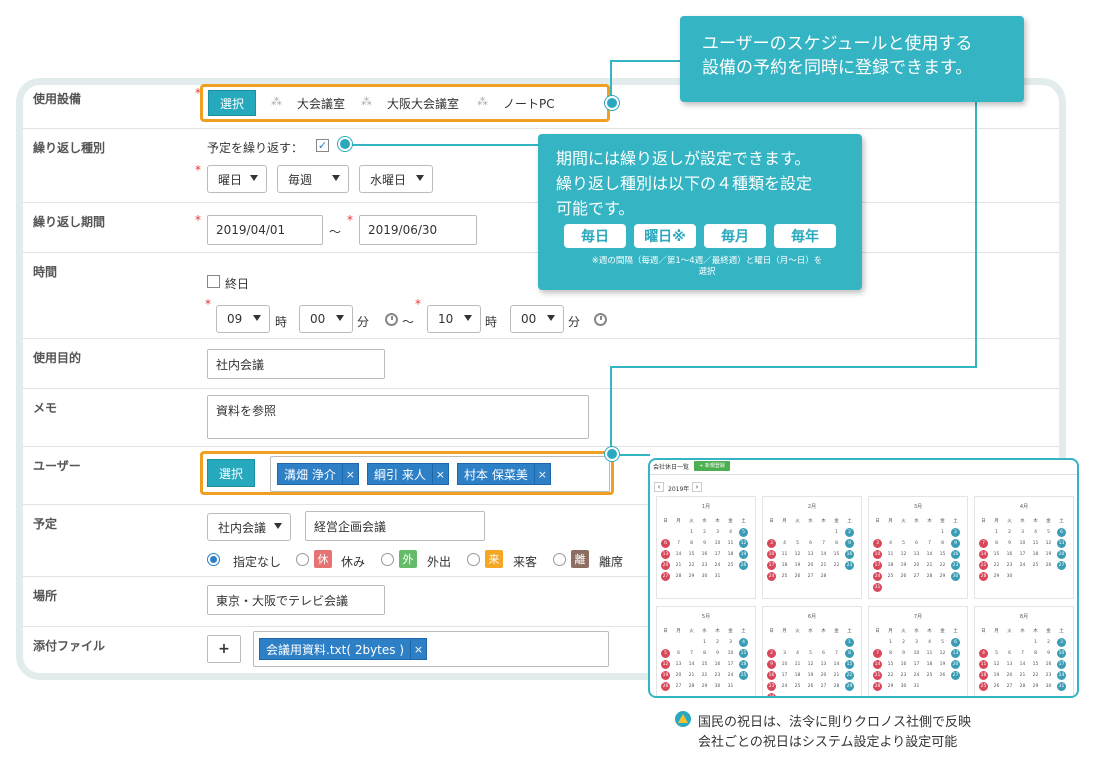  I want to click on period-start-input: 2019/04/01, so click(265, 230).